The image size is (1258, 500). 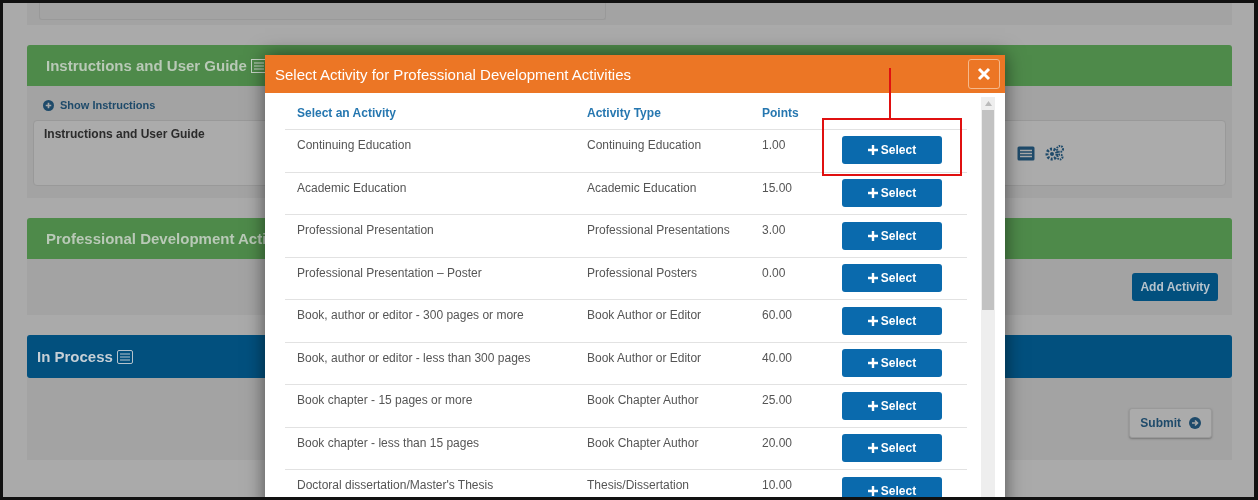 I want to click on table-cell-text: 3.00, so click(x=774, y=230).